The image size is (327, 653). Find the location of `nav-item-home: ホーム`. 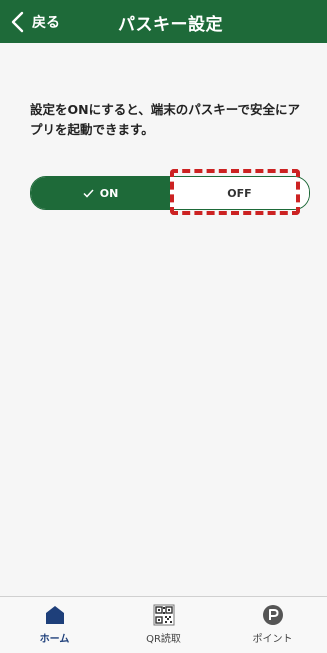

nav-item-home: ホーム is located at coordinates (54, 625).